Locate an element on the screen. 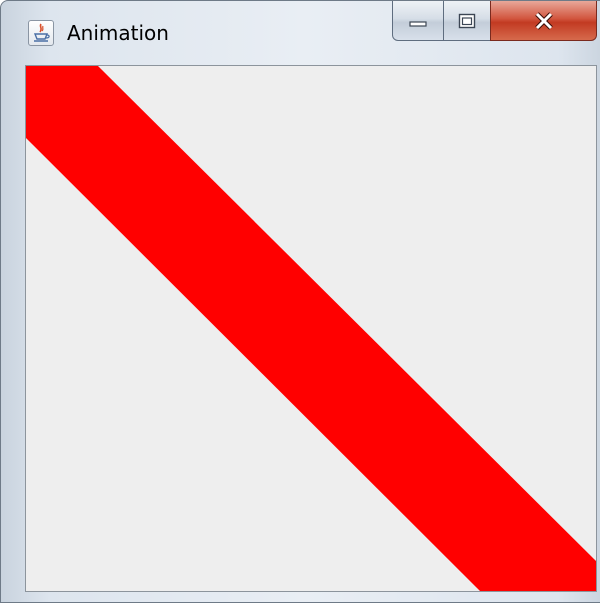  close-button is located at coordinates (543, 21).